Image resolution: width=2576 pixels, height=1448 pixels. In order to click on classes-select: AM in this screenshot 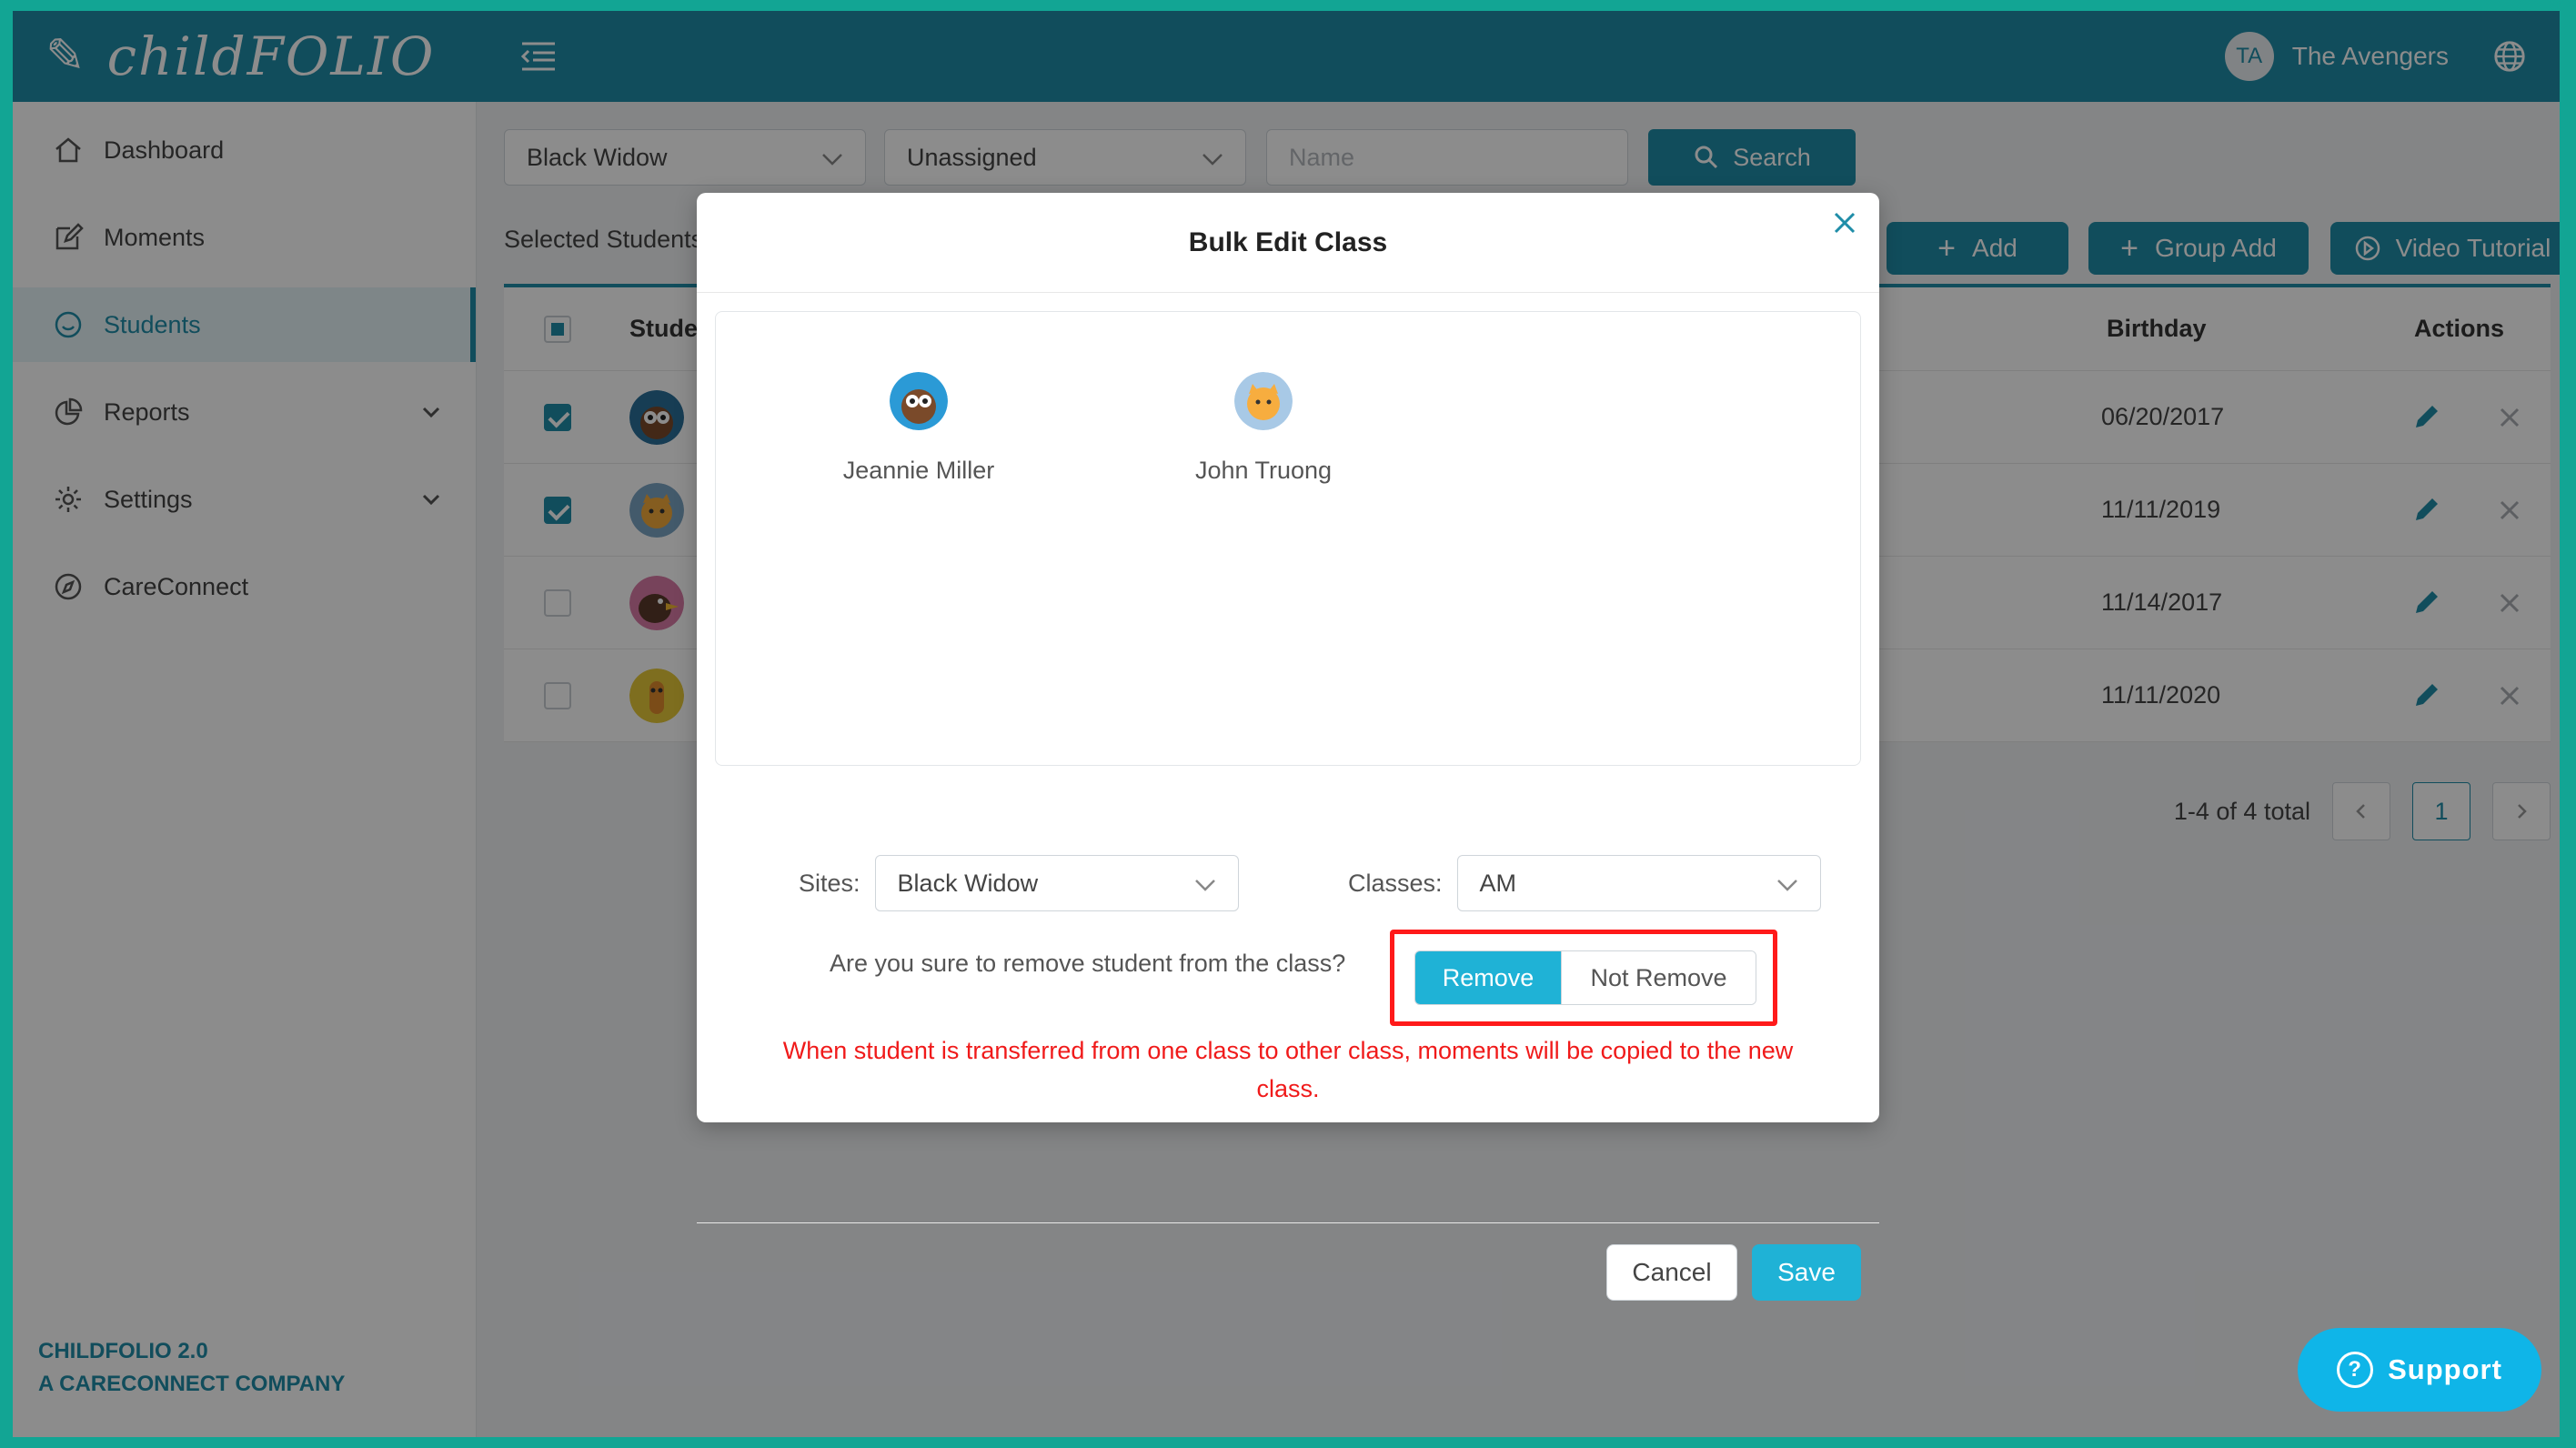, I will do `click(1638, 883)`.